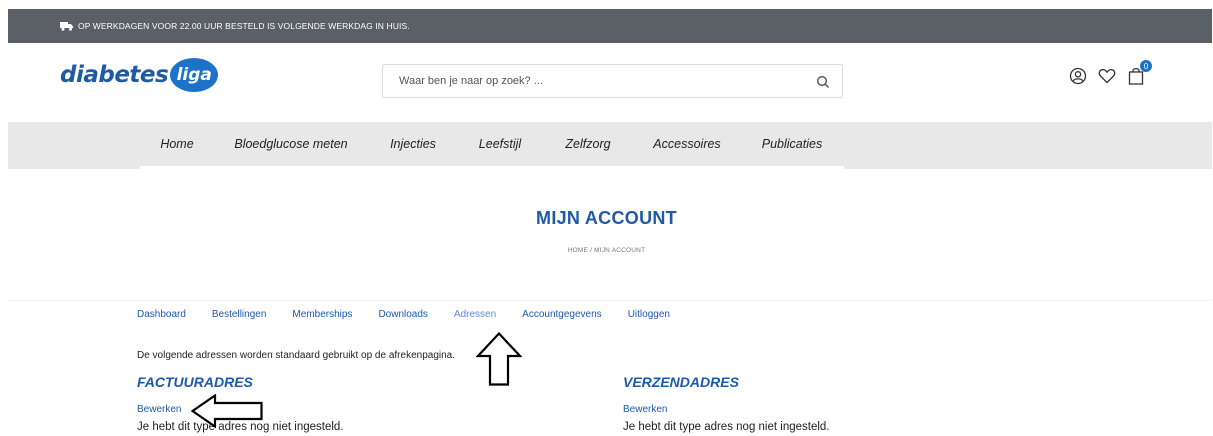  I want to click on header-icons: 0, so click(1110, 73).